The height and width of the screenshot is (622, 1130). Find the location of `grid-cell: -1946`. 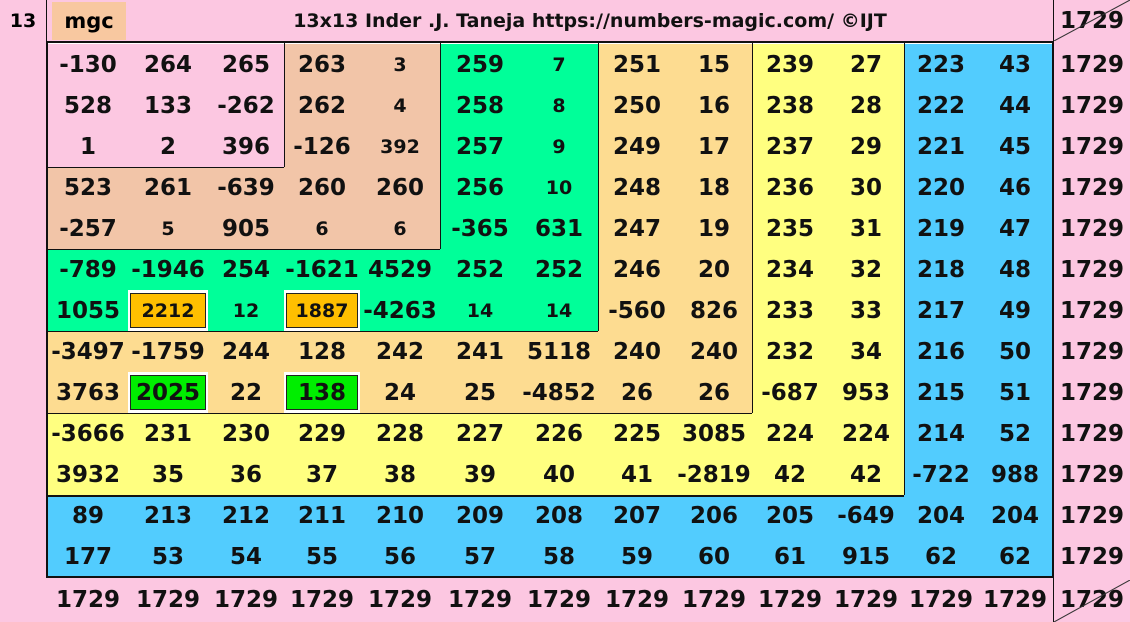

grid-cell: -1946 is located at coordinates (168, 269).